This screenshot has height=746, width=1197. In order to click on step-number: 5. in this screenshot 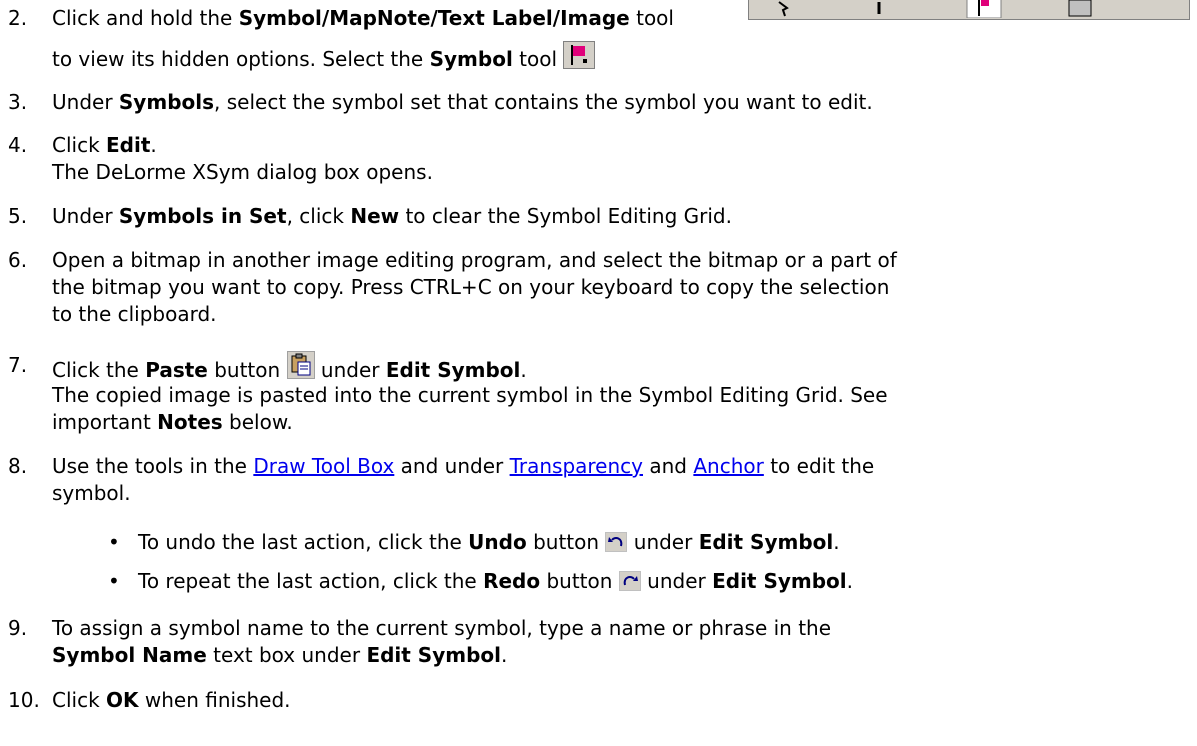, I will do `click(18, 216)`.